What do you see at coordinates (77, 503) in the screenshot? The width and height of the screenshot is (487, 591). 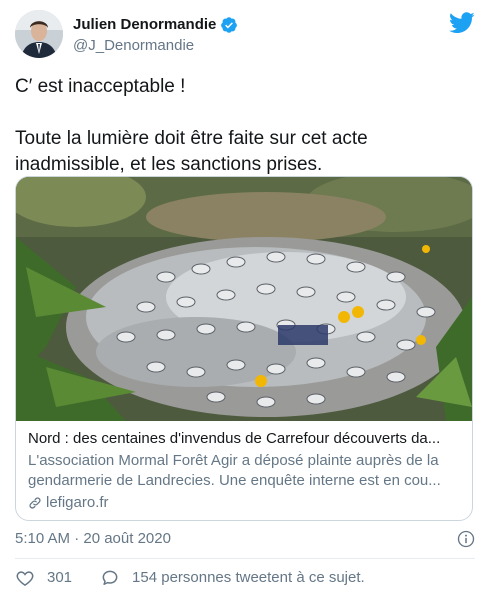 I see `card-domain-text: lefigaro.fr` at bounding box center [77, 503].